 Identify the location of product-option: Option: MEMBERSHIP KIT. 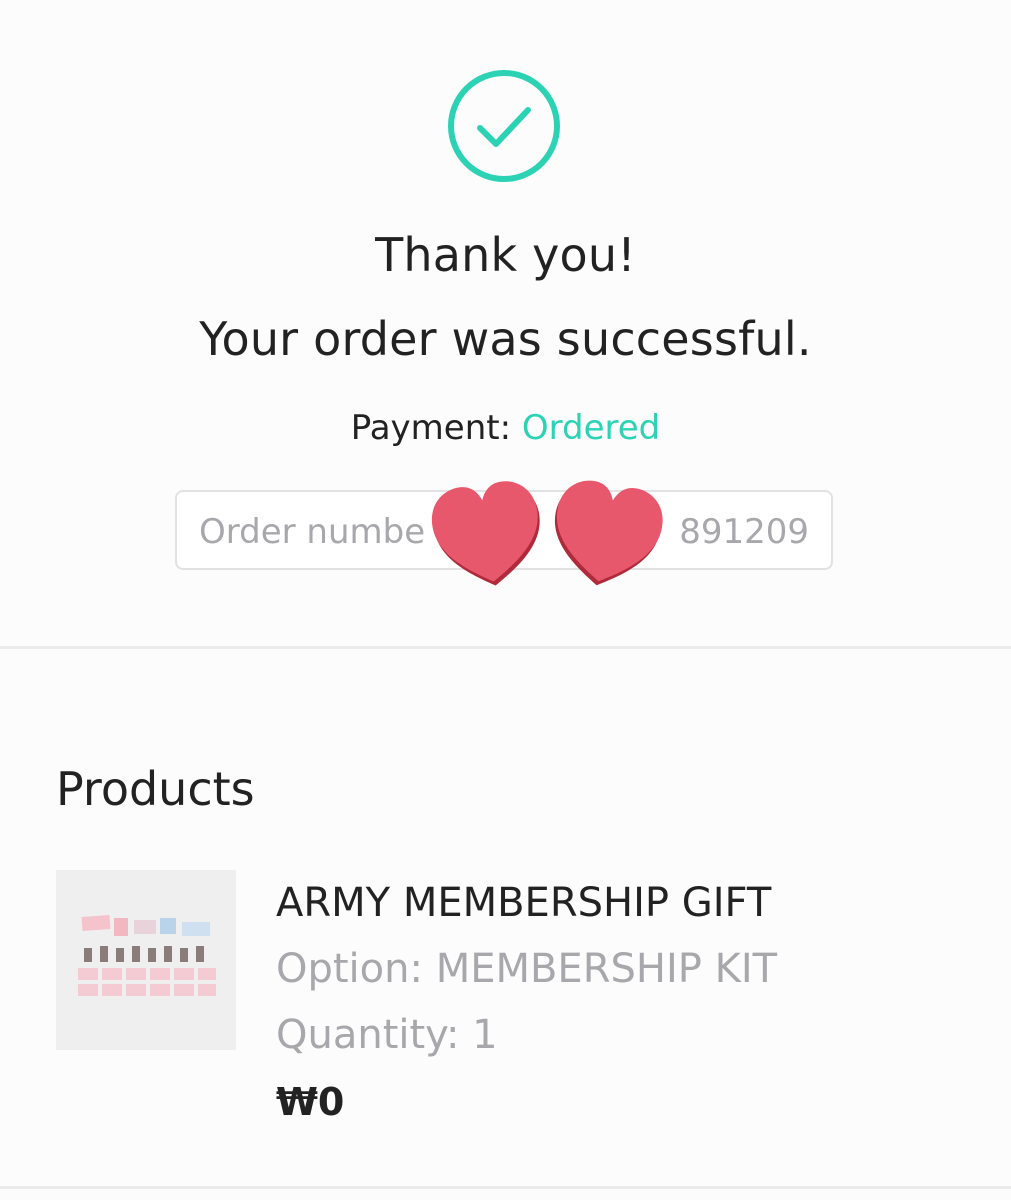
(527, 969).